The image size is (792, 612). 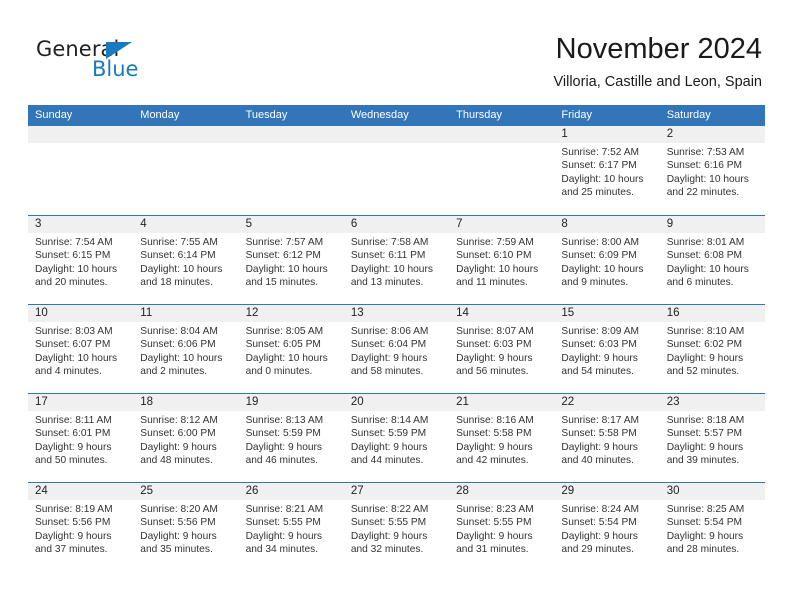 I want to click on calendar-day-cell-empty, so click(x=291, y=170).